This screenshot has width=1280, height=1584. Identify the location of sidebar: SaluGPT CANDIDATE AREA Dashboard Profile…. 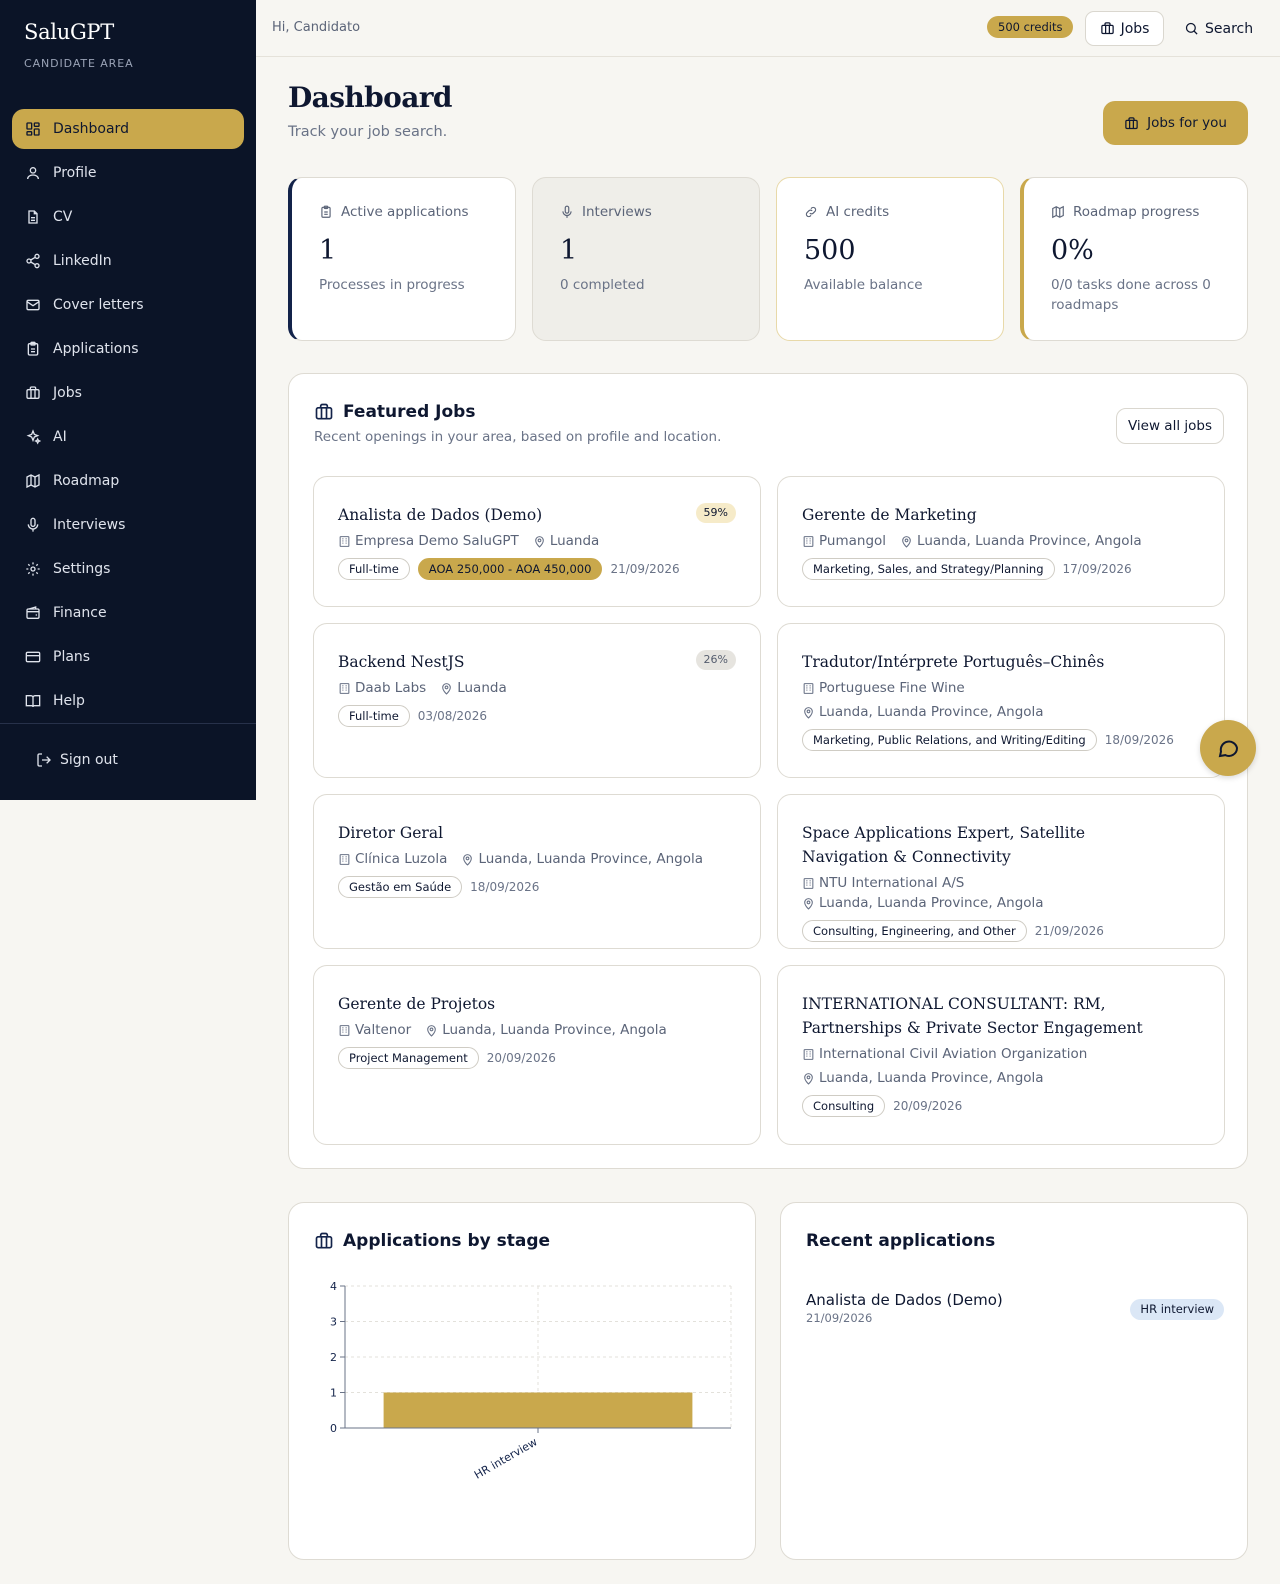
(128, 400).